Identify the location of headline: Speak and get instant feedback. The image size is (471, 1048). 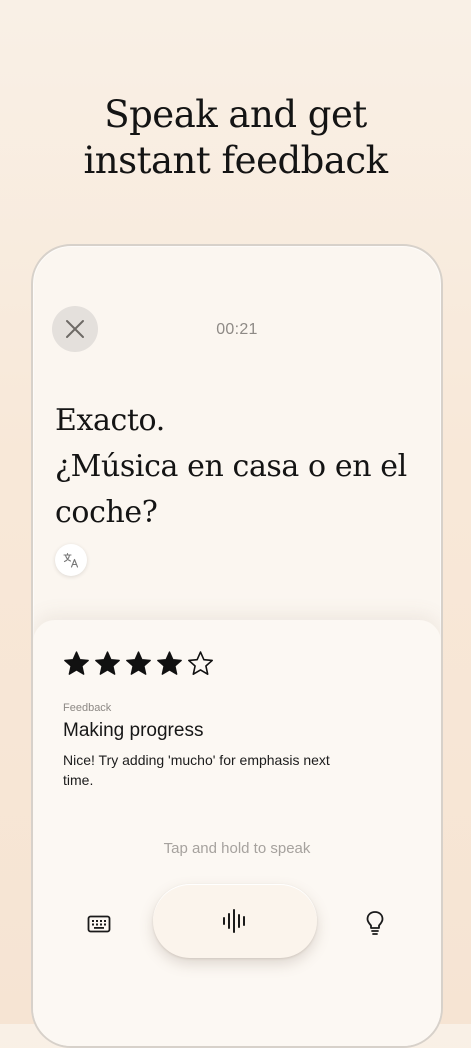
(235, 138).